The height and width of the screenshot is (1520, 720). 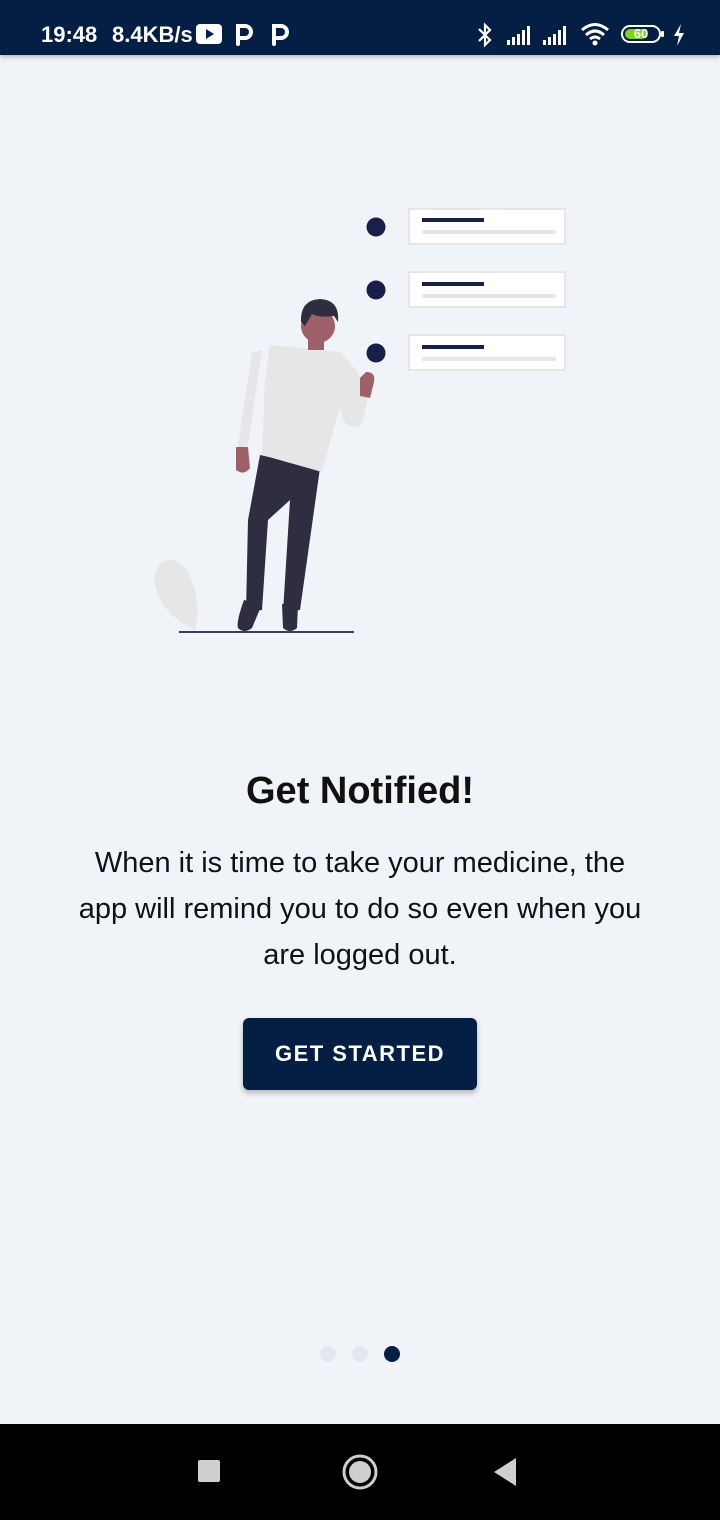 I want to click on bluetooth-icon, so click(x=485, y=35).